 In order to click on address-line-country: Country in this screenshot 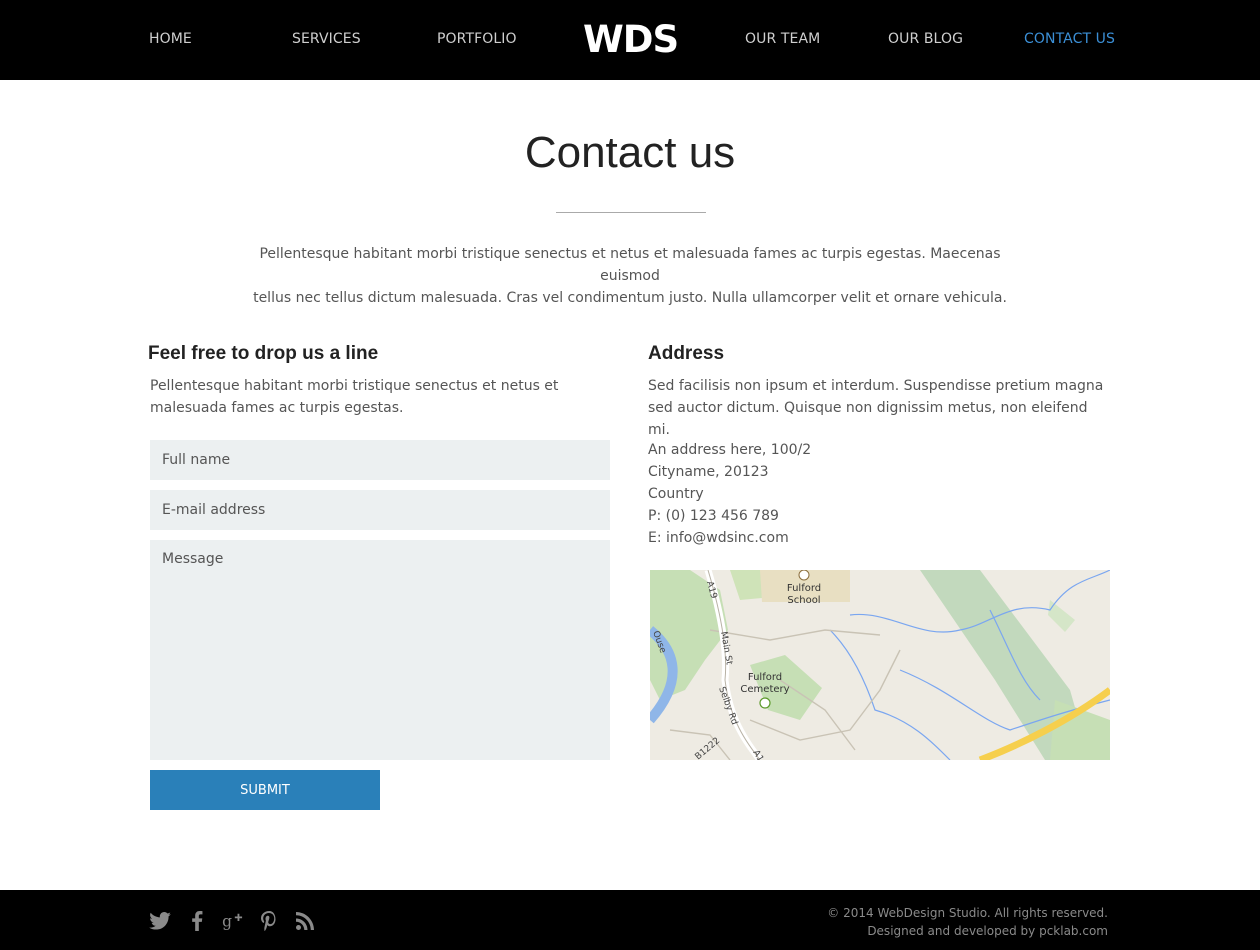, I will do `click(676, 494)`.